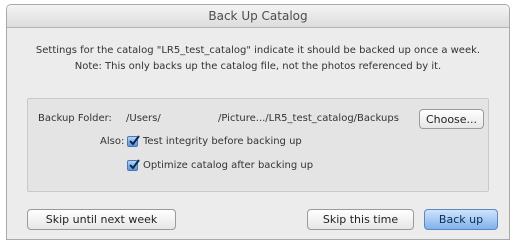 The width and height of the screenshot is (516, 245). What do you see at coordinates (360, 219) in the screenshot?
I see `skip-this-time-button: Skip this time` at bounding box center [360, 219].